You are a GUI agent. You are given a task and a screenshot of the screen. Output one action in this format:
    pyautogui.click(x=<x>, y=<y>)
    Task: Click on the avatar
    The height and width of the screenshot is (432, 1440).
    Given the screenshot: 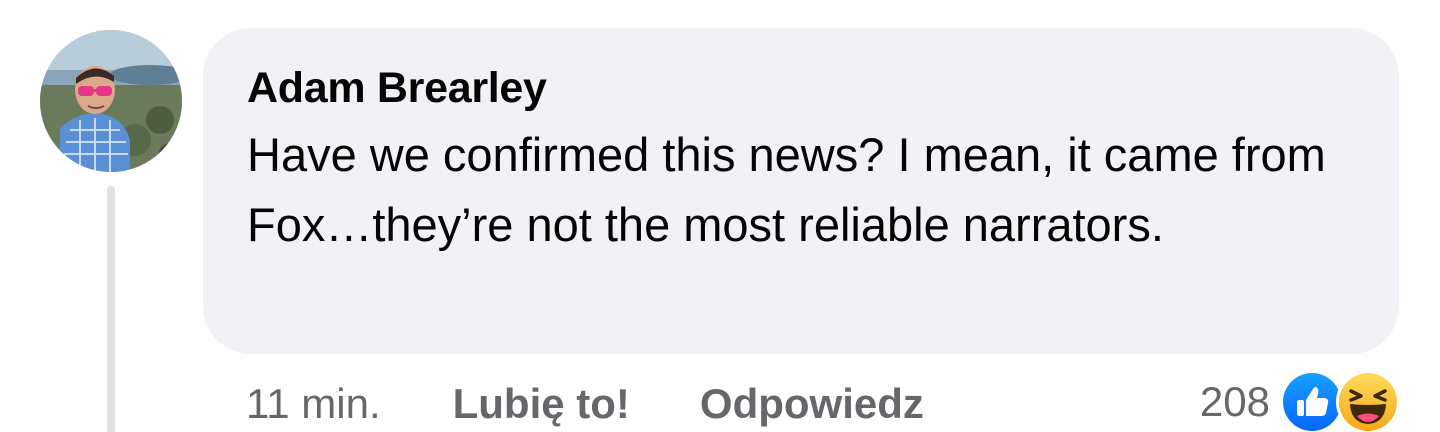 What is the action you would take?
    pyautogui.click(x=111, y=101)
    